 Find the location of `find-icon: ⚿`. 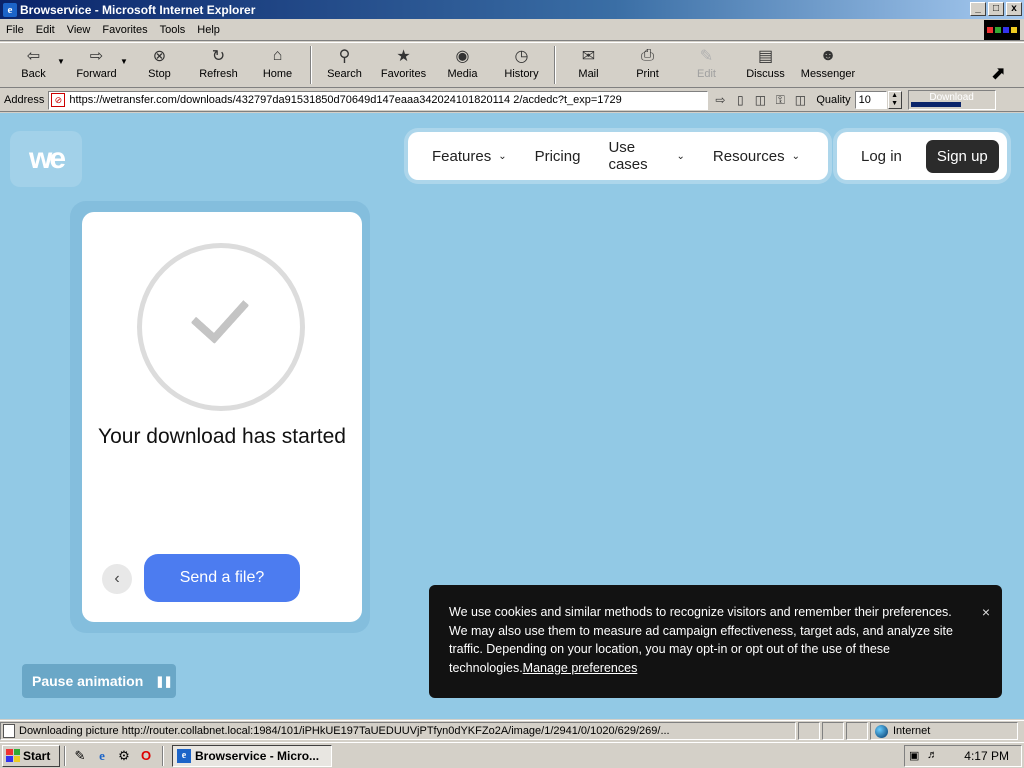

find-icon: ⚿ is located at coordinates (780, 100).